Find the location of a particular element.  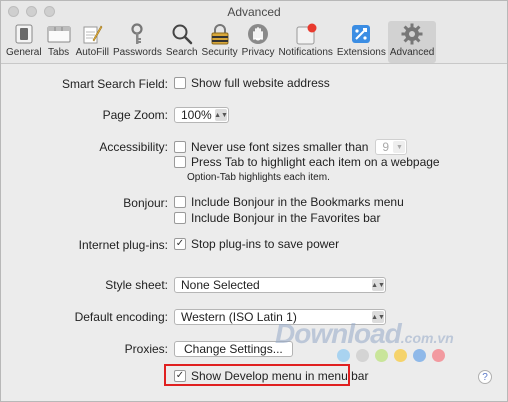

page-zoom-label: Page Zoom: is located at coordinates (135, 115).